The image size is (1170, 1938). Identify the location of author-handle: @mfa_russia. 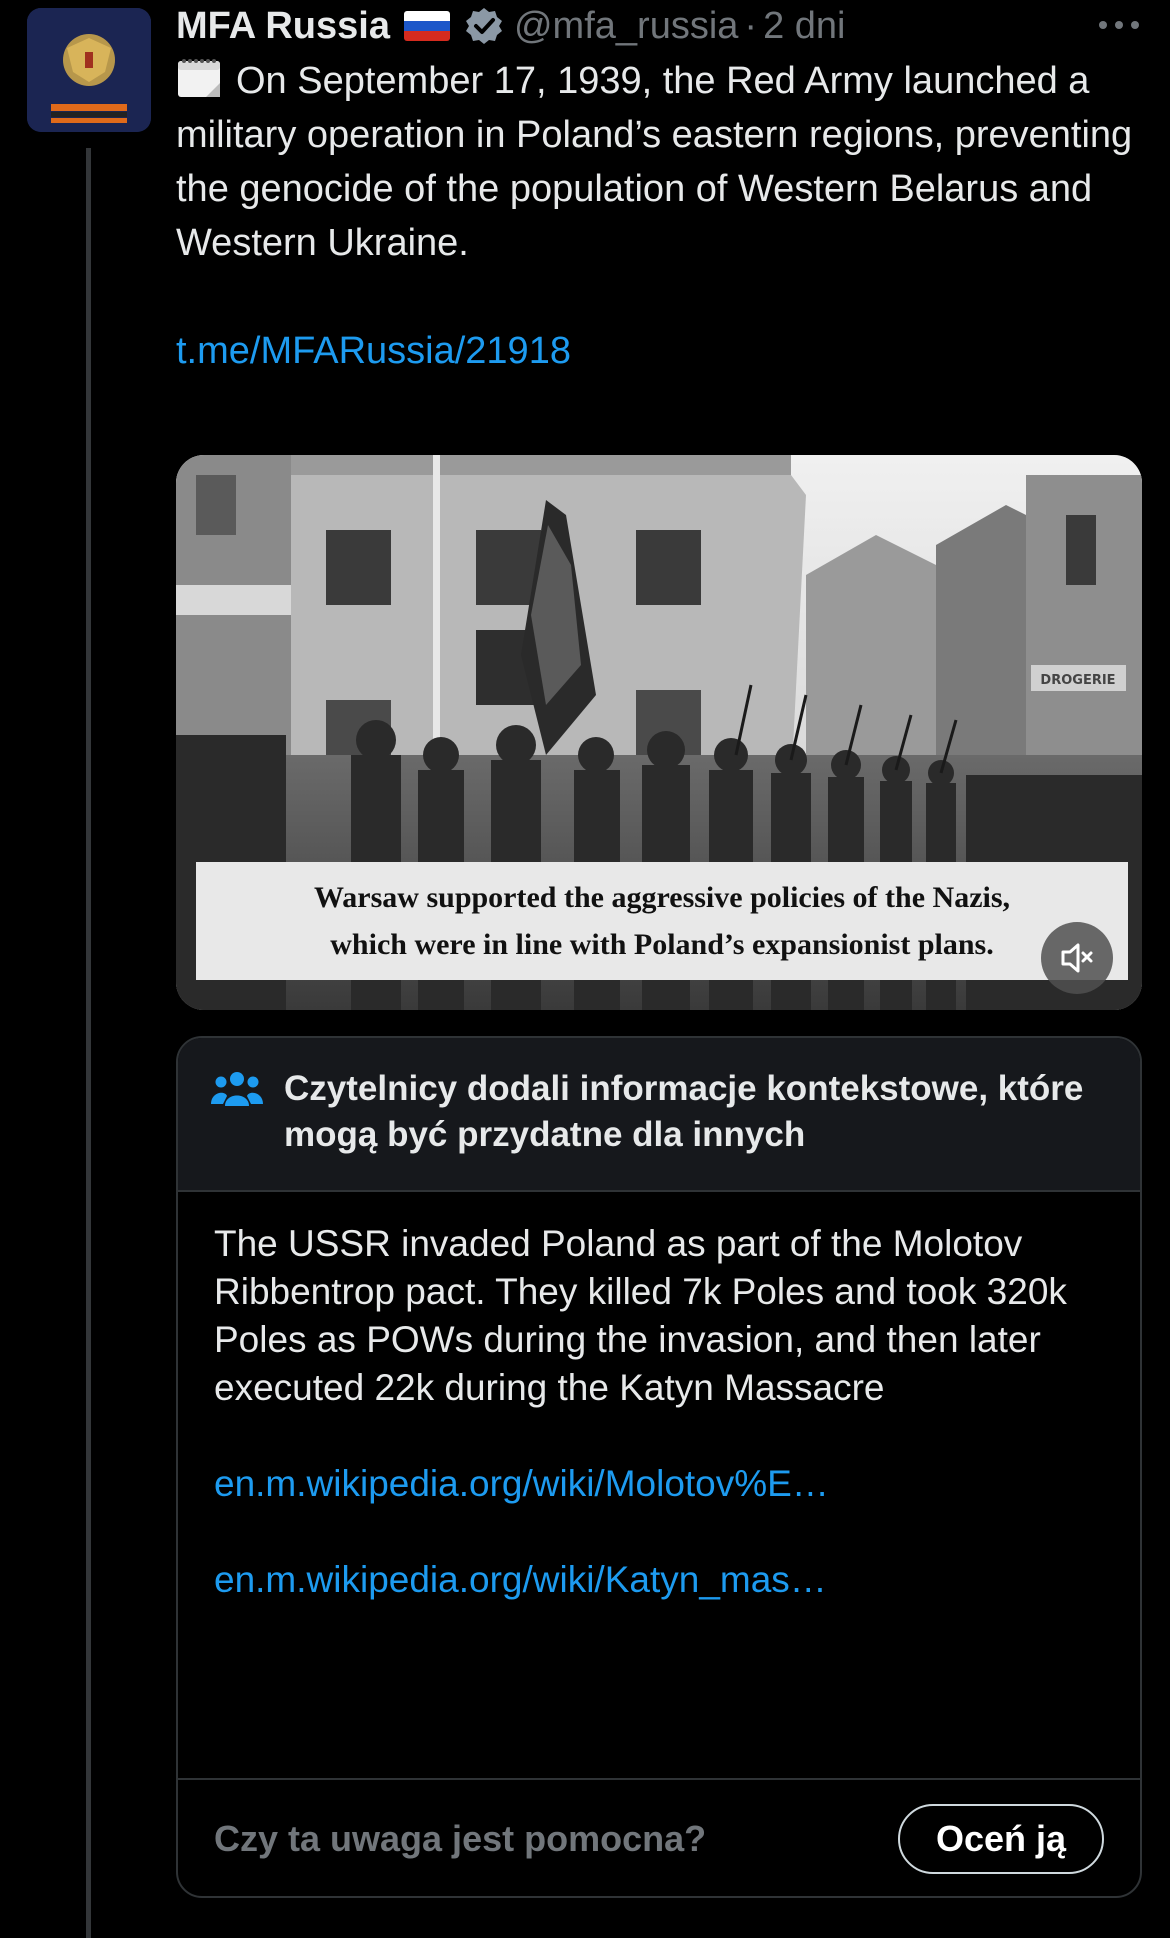
(626, 26).